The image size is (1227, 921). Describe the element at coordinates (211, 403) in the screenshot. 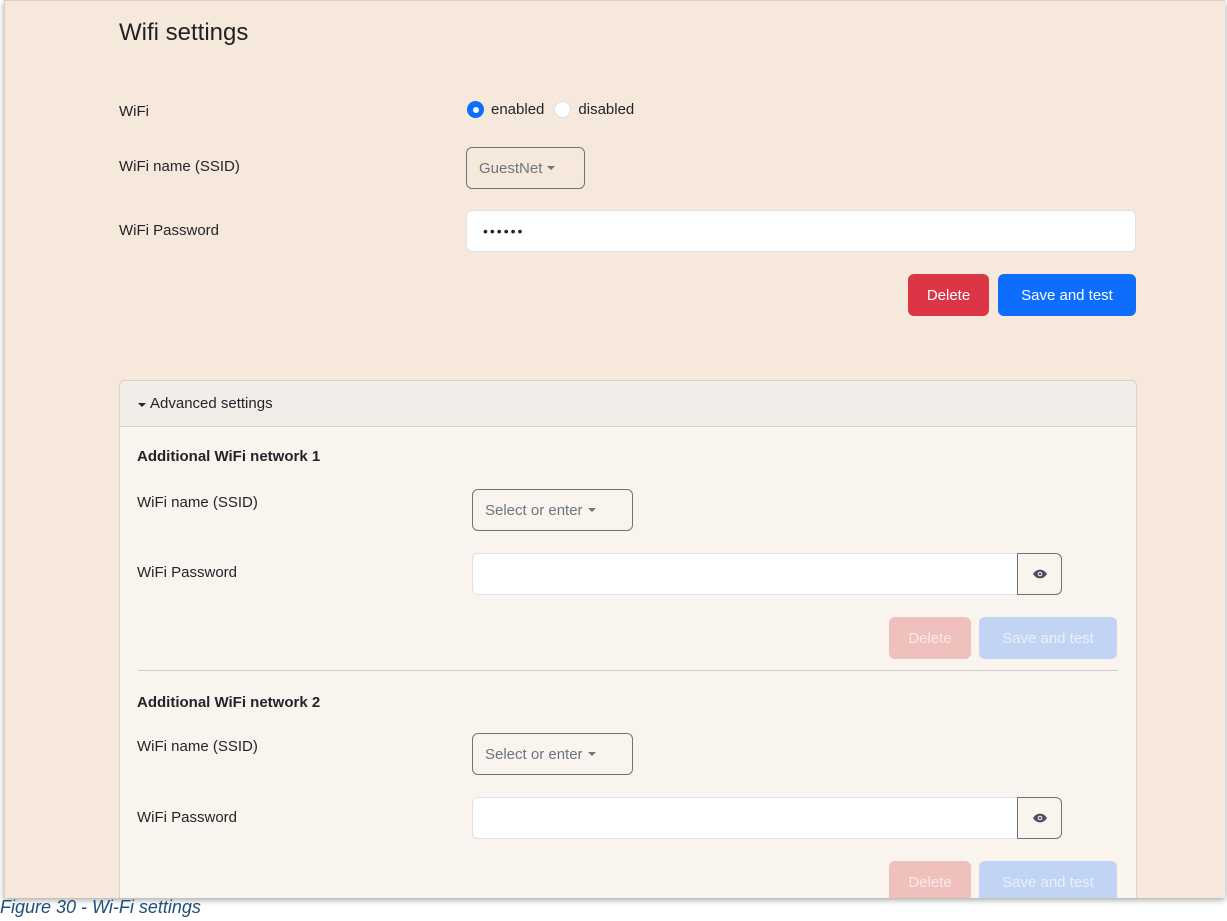

I see `advanced-settings-title: Advanced settings` at that location.